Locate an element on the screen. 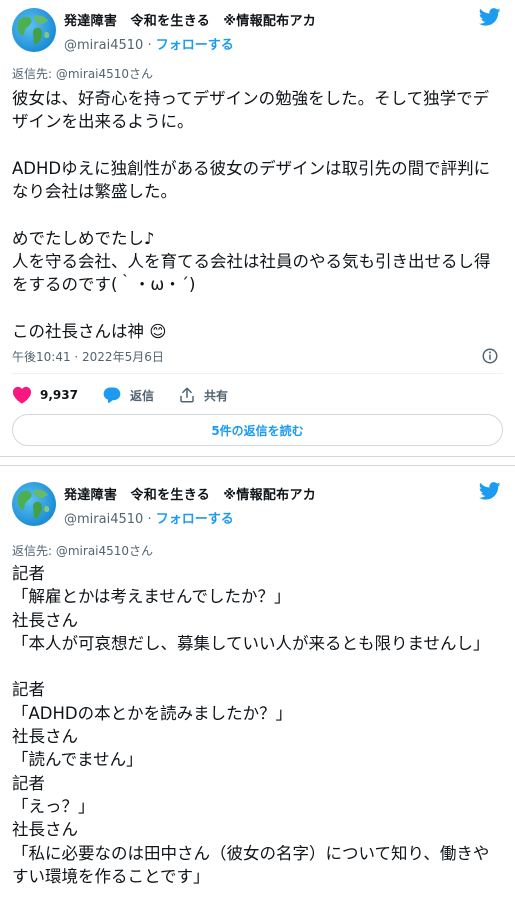 This screenshot has height=902, width=515. tweet-gap is located at coordinates (257, 461).